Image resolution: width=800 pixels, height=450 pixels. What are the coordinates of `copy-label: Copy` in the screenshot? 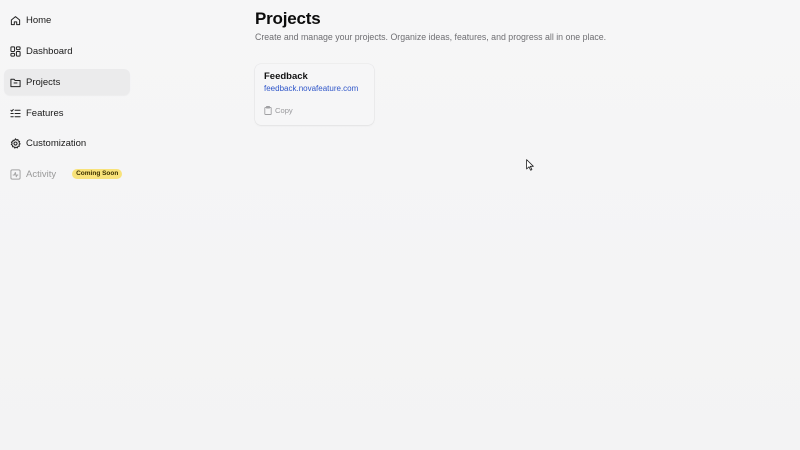 It's located at (284, 110).